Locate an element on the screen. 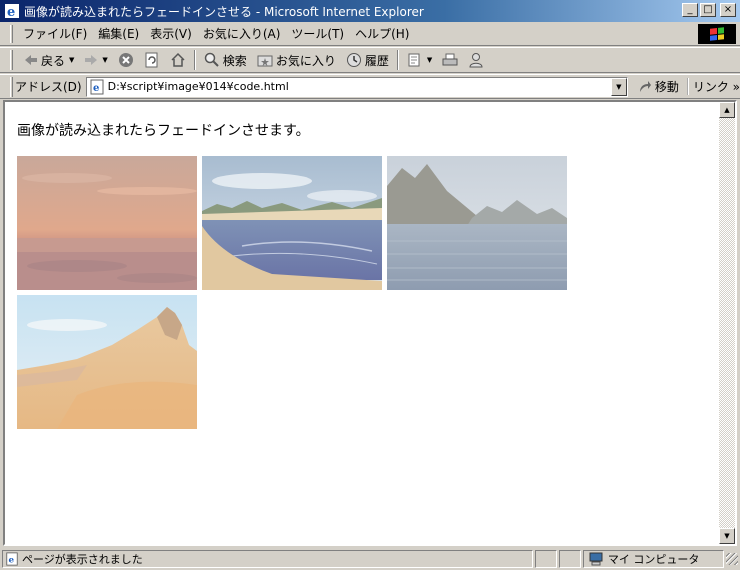 The image size is (740, 570). stop-button is located at coordinates (126, 60).